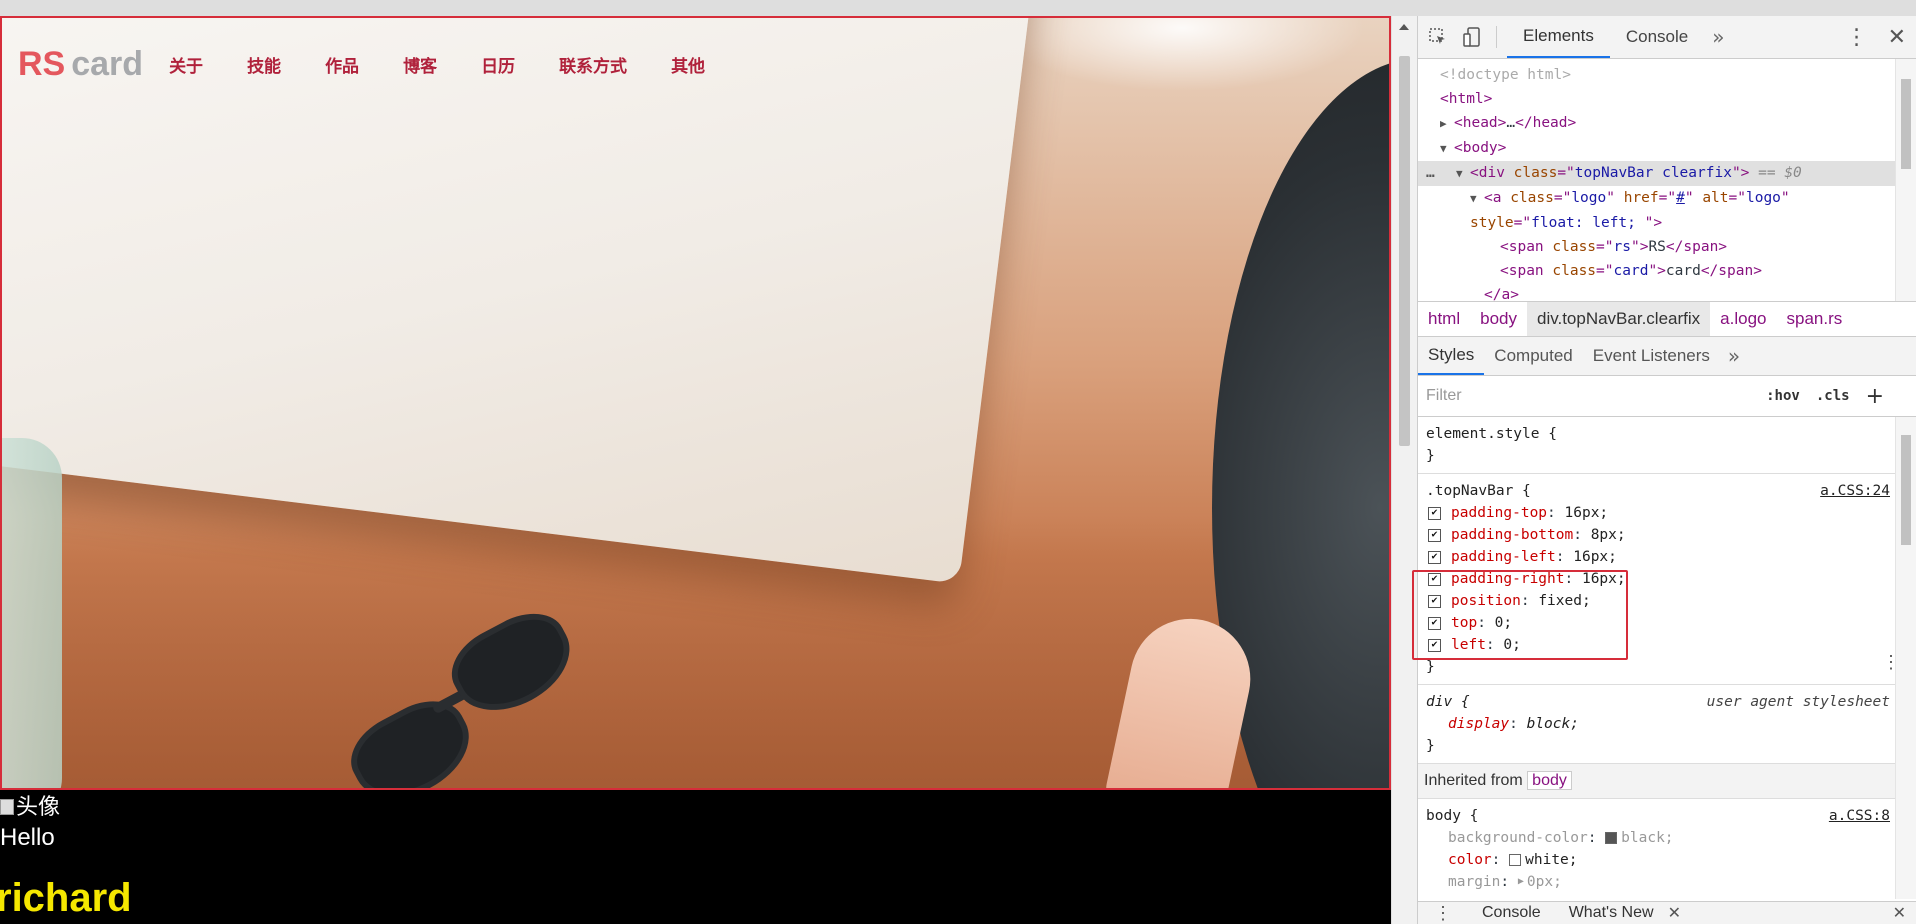 The width and height of the screenshot is (1916, 924). What do you see at coordinates (1501, 294) in the screenshot?
I see `a-close-tag: </a>` at bounding box center [1501, 294].